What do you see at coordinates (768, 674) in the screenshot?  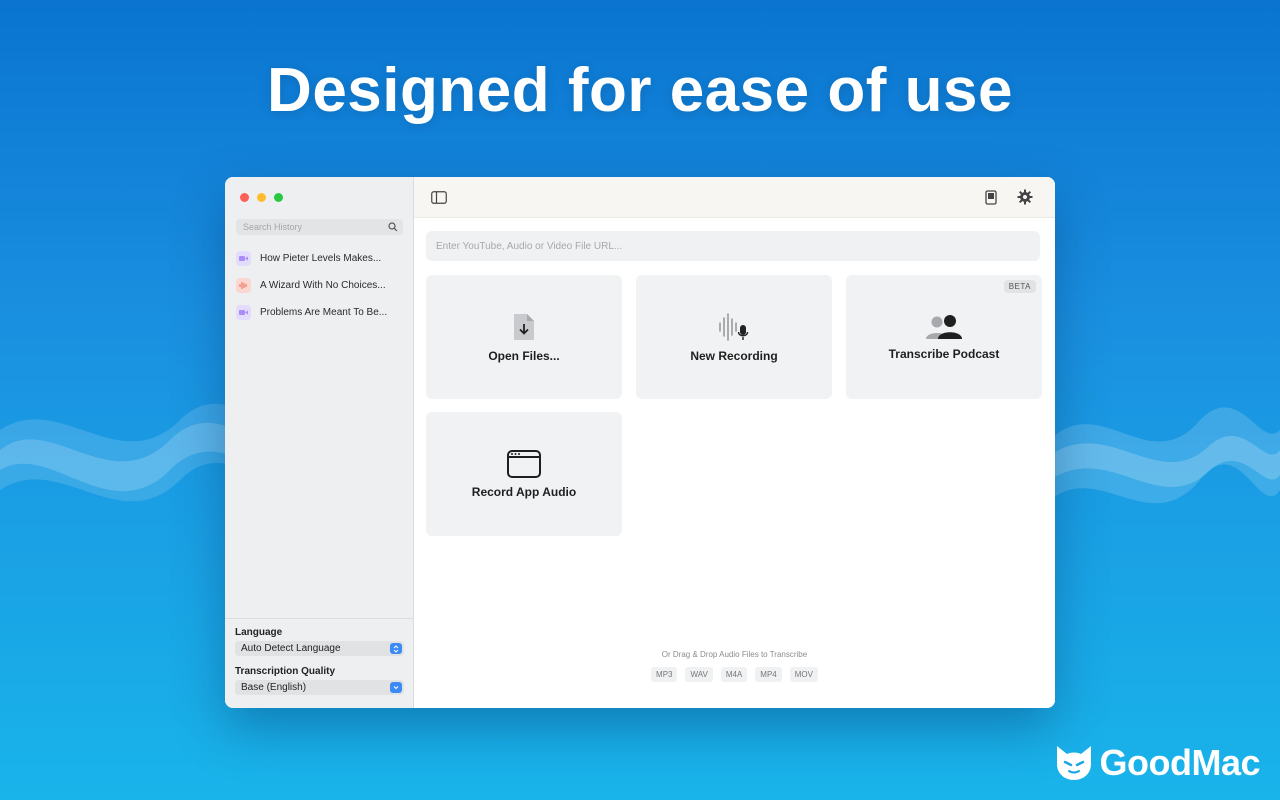 I see `format-badge: MP4` at bounding box center [768, 674].